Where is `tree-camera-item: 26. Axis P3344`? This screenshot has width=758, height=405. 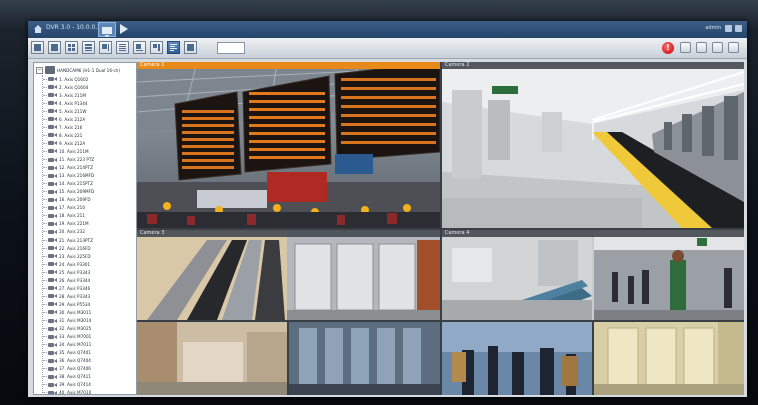 tree-camera-item: 26. Axis P3344 is located at coordinates (66, 280).